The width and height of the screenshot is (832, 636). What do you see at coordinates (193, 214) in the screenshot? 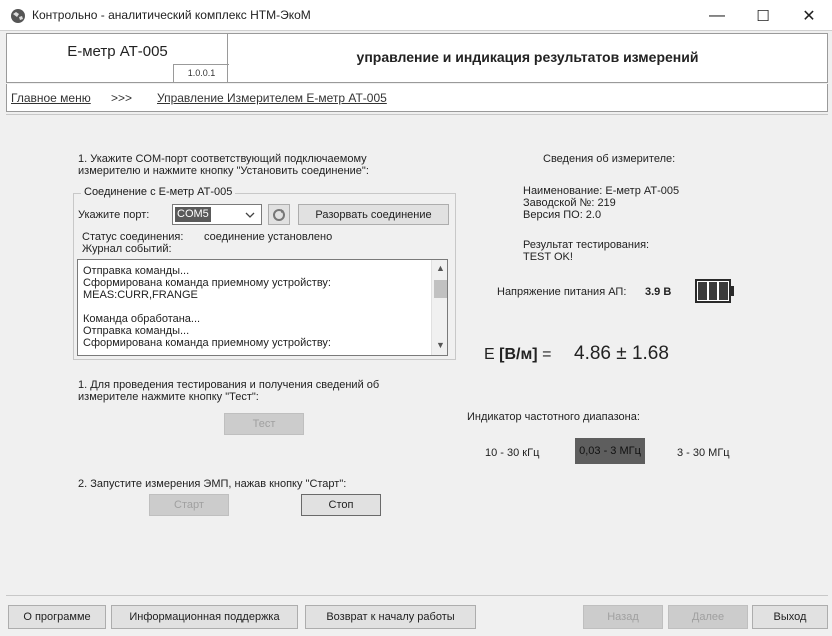
I see `port-select-value: COM5` at bounding box center [193, 214].